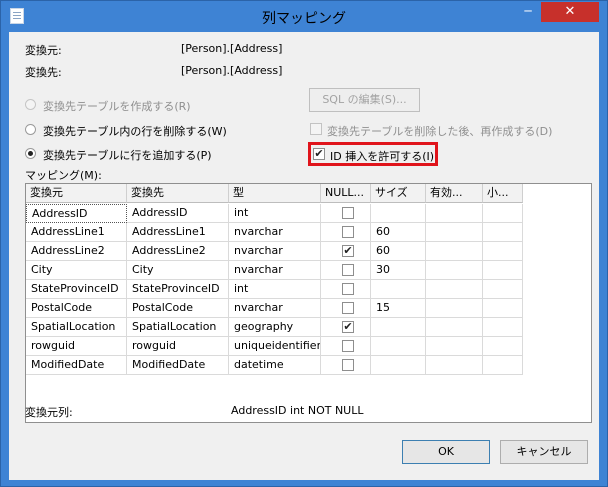 This screenshot has height=487, width=608. I want to click on identity-insert-checkbox: ✔, so click(319, 154).